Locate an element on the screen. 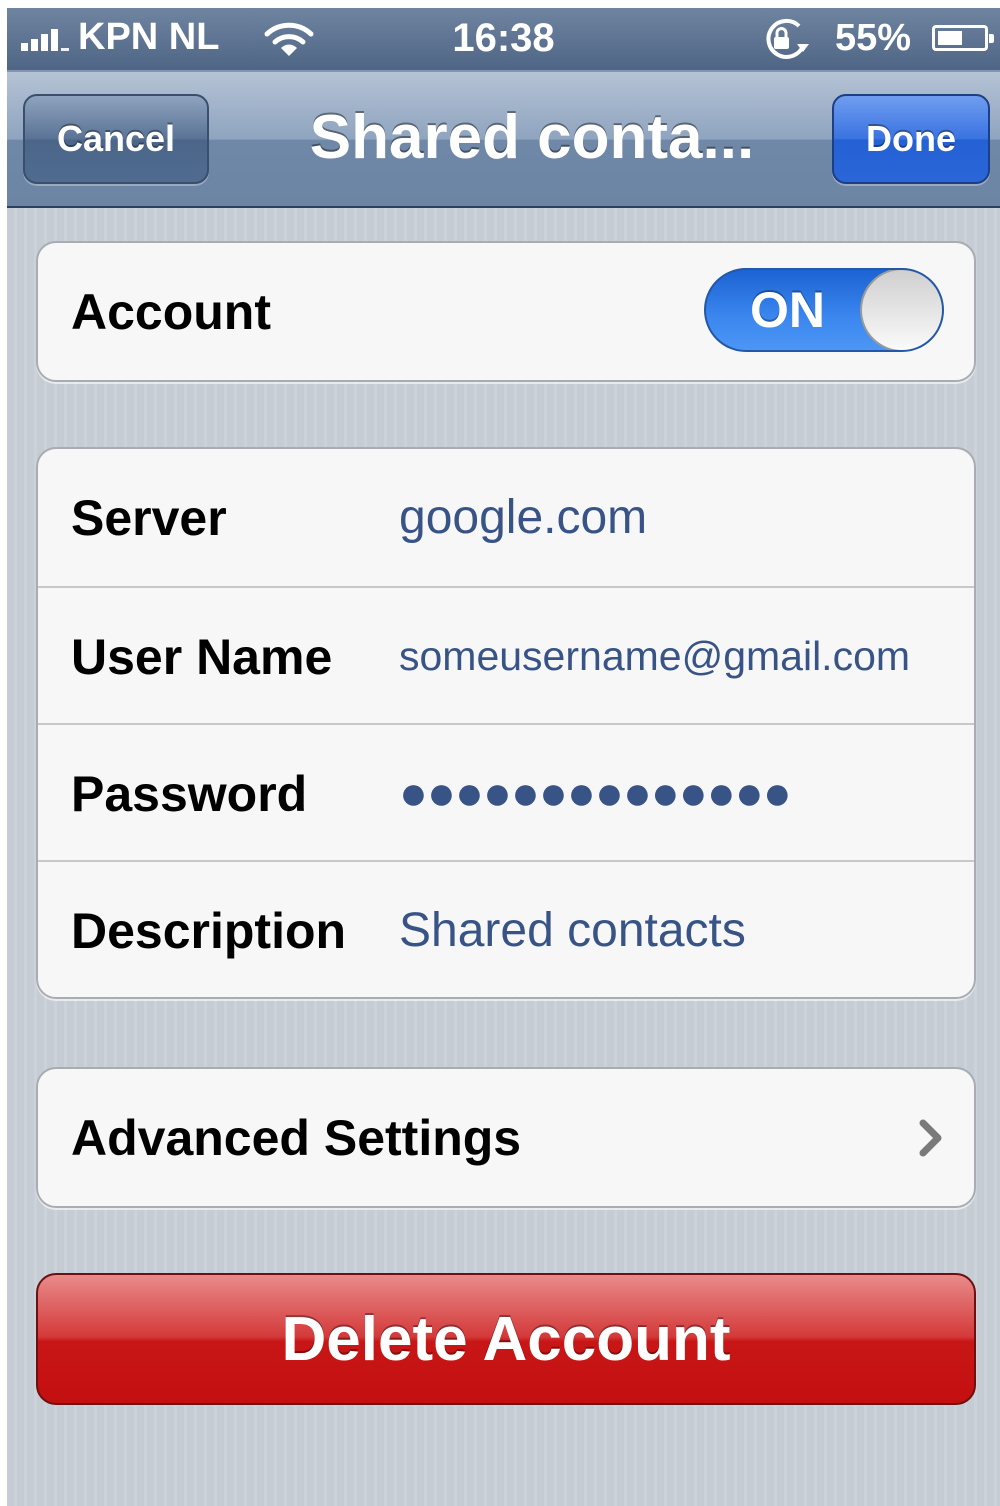  description-field: Shared contacts is located at coordinates (572, 929).